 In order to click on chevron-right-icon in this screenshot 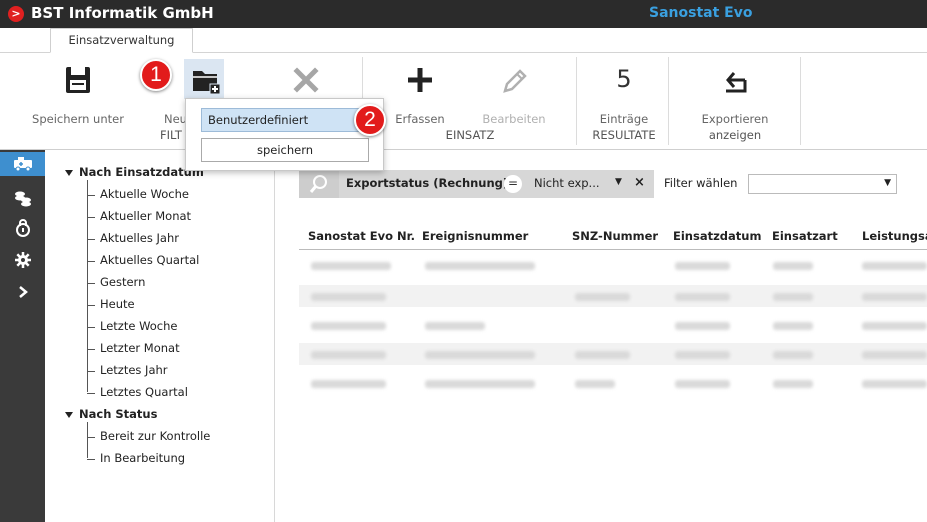, I will do `click(23, 292)`.